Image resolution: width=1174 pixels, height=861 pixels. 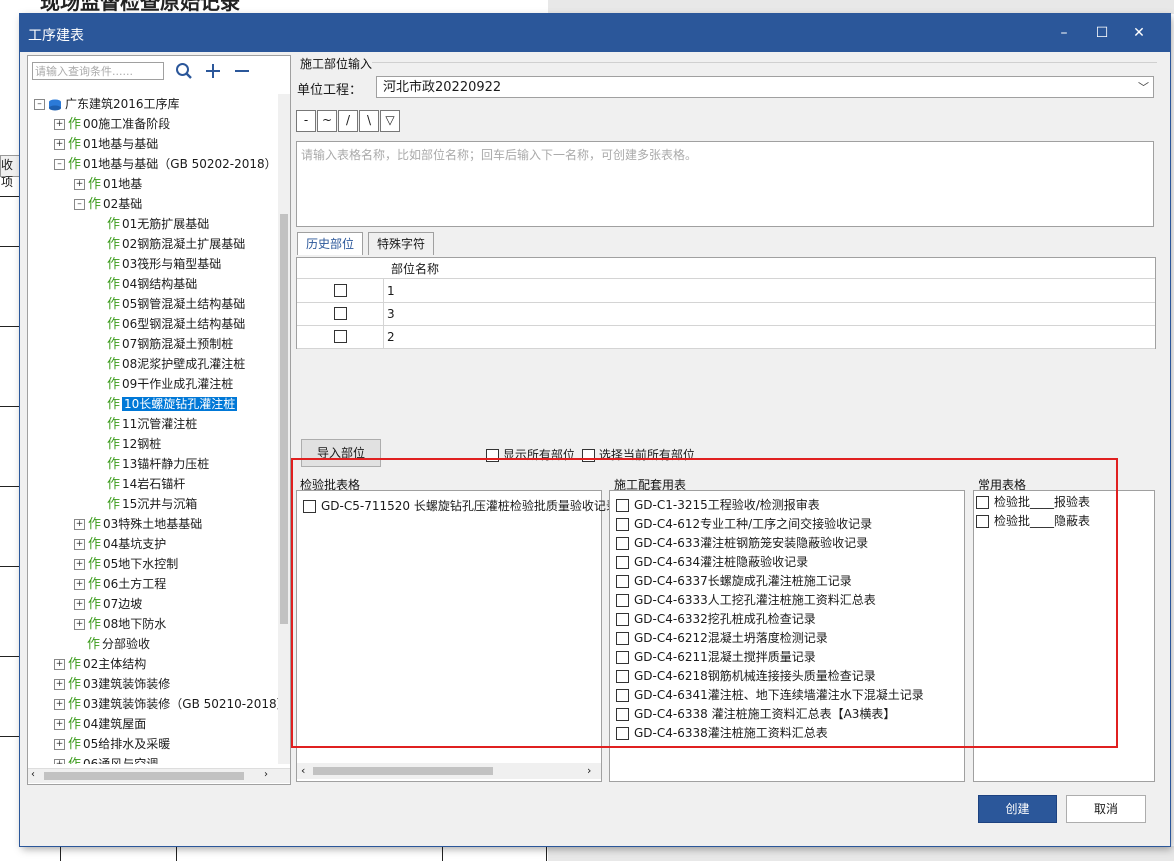 What do you see at coordinates (369, 121) in the screenshot?
I see `backslash-button: \` at bounding box center [369, 121].